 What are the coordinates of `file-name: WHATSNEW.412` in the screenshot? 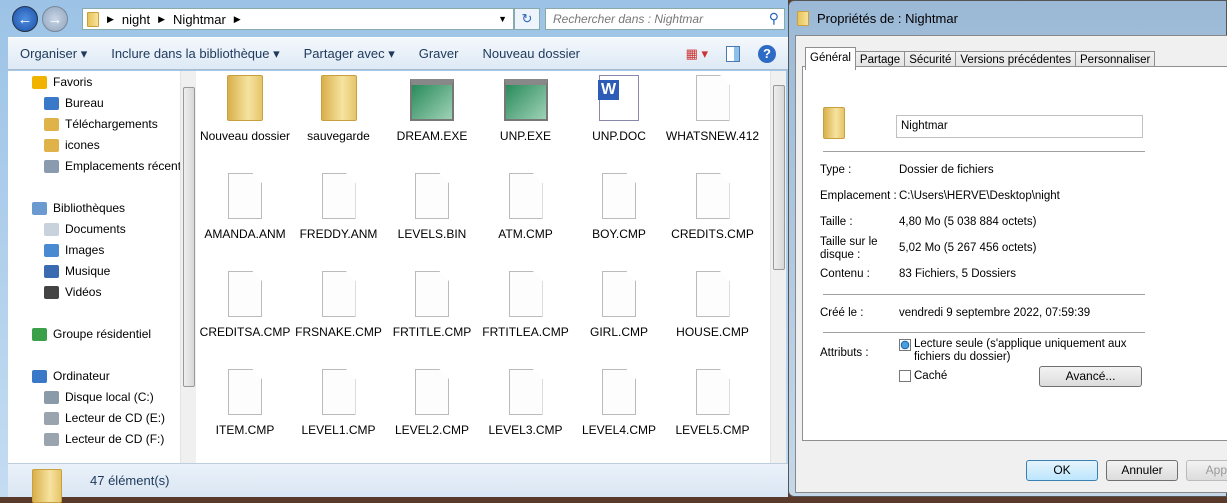 It's located at (712, 136).